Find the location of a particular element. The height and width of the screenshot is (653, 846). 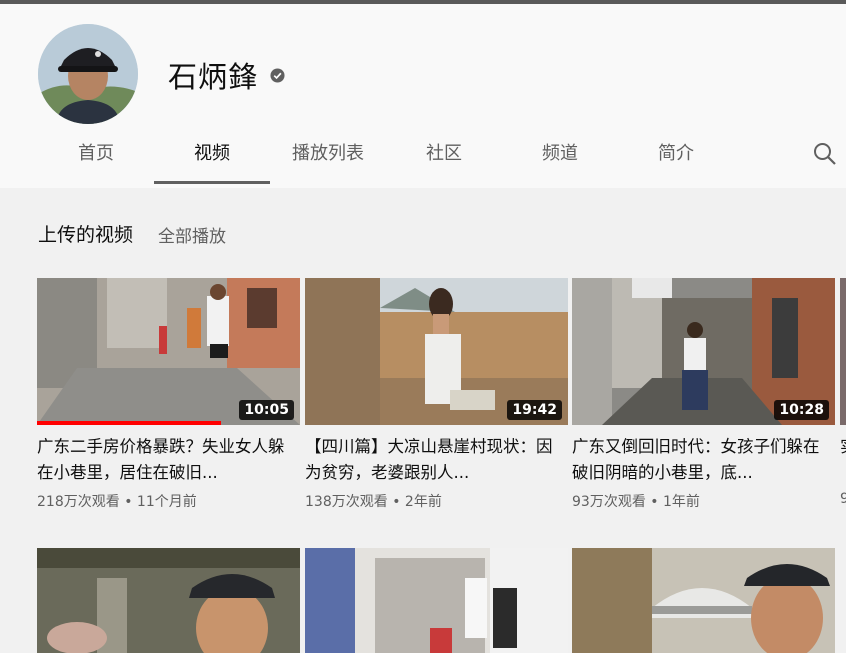

tab-videos: 视频 is located at coordinates (212, 157).